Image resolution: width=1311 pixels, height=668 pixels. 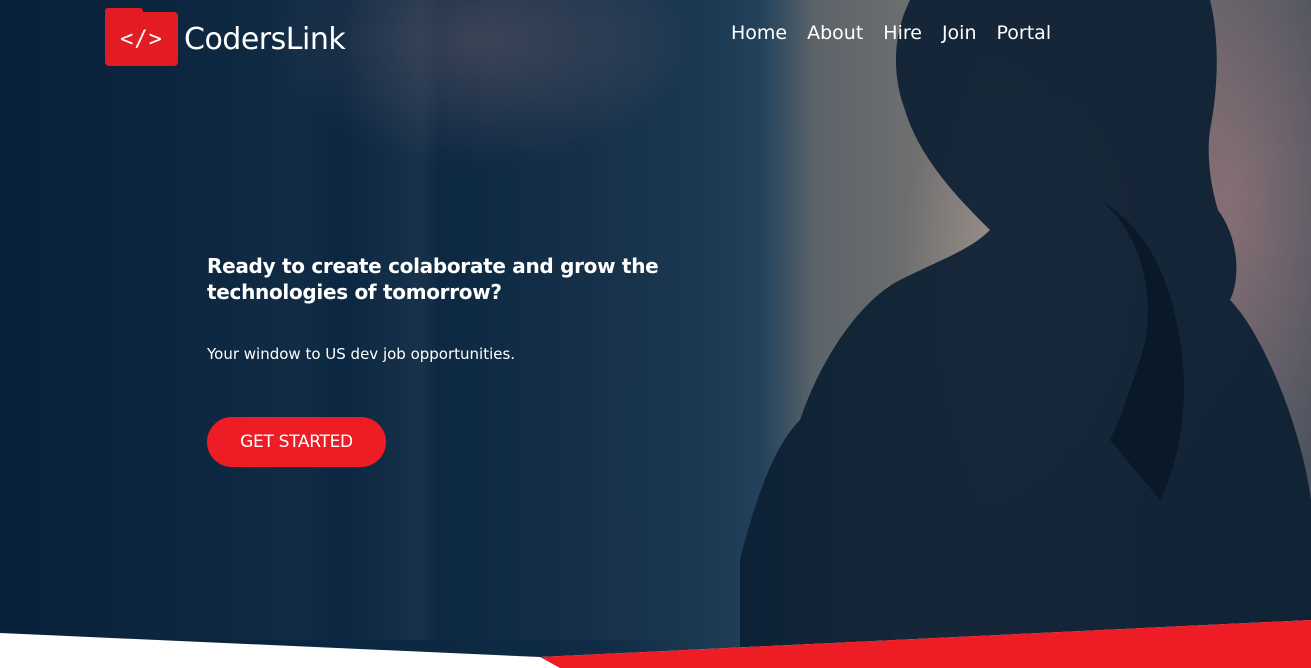 I want to click on logo-glyph: </>, so click(x=141, y=39).